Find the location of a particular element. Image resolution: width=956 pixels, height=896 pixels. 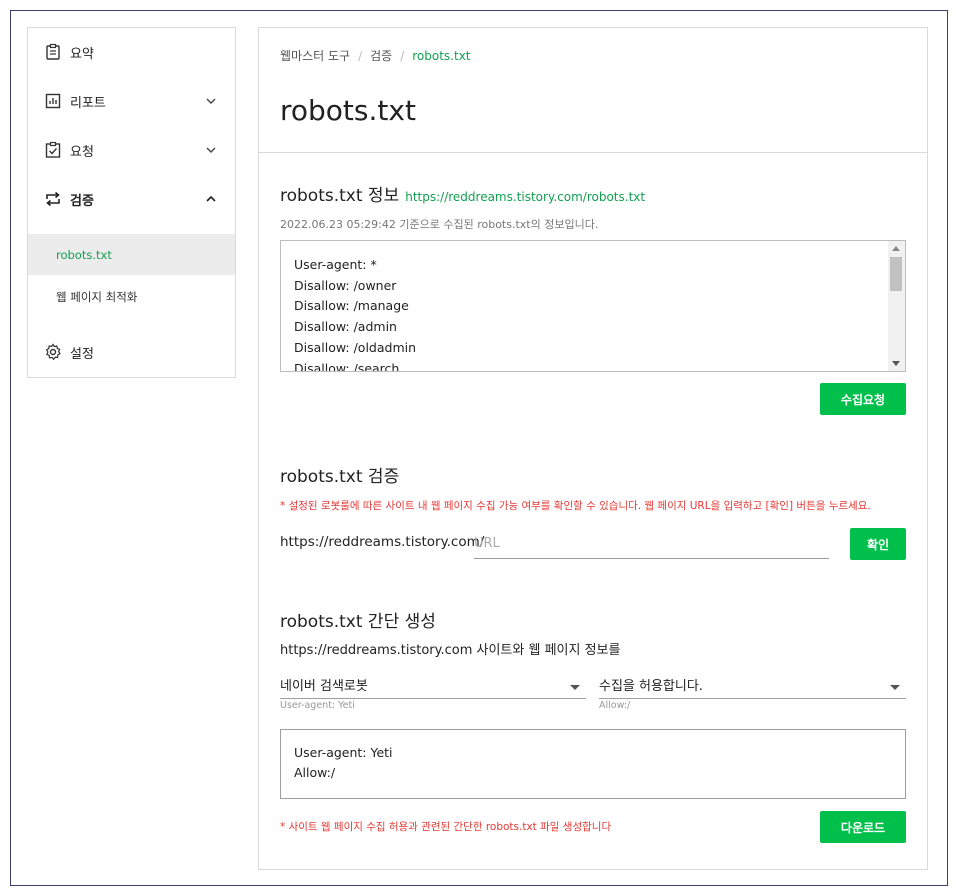

robots-line: Disallow: /manage is located at coordinates (351, 306).